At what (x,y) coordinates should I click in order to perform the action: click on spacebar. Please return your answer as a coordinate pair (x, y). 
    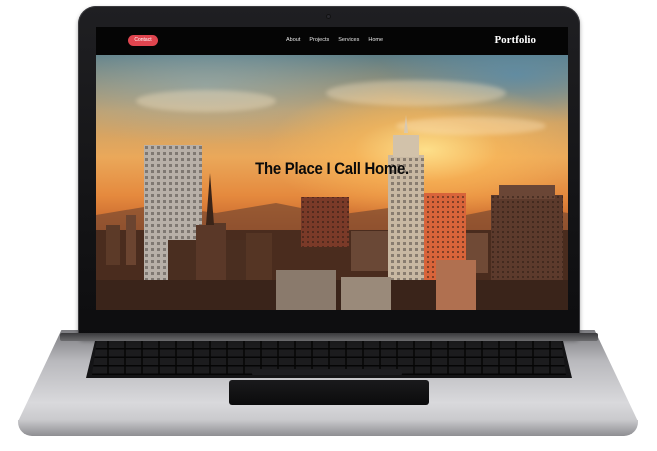
    Looking at the image, I should click on (327, 372).